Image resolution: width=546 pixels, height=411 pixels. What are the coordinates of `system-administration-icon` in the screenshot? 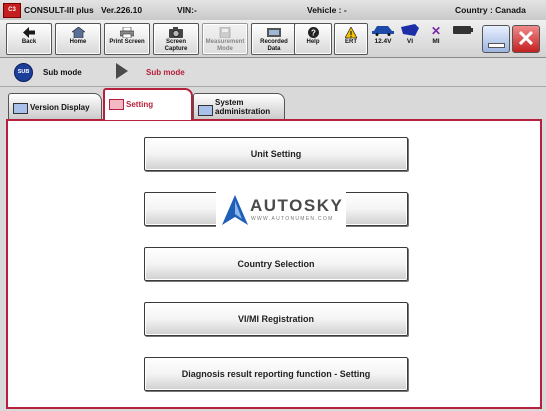 It's located at (205, 110).